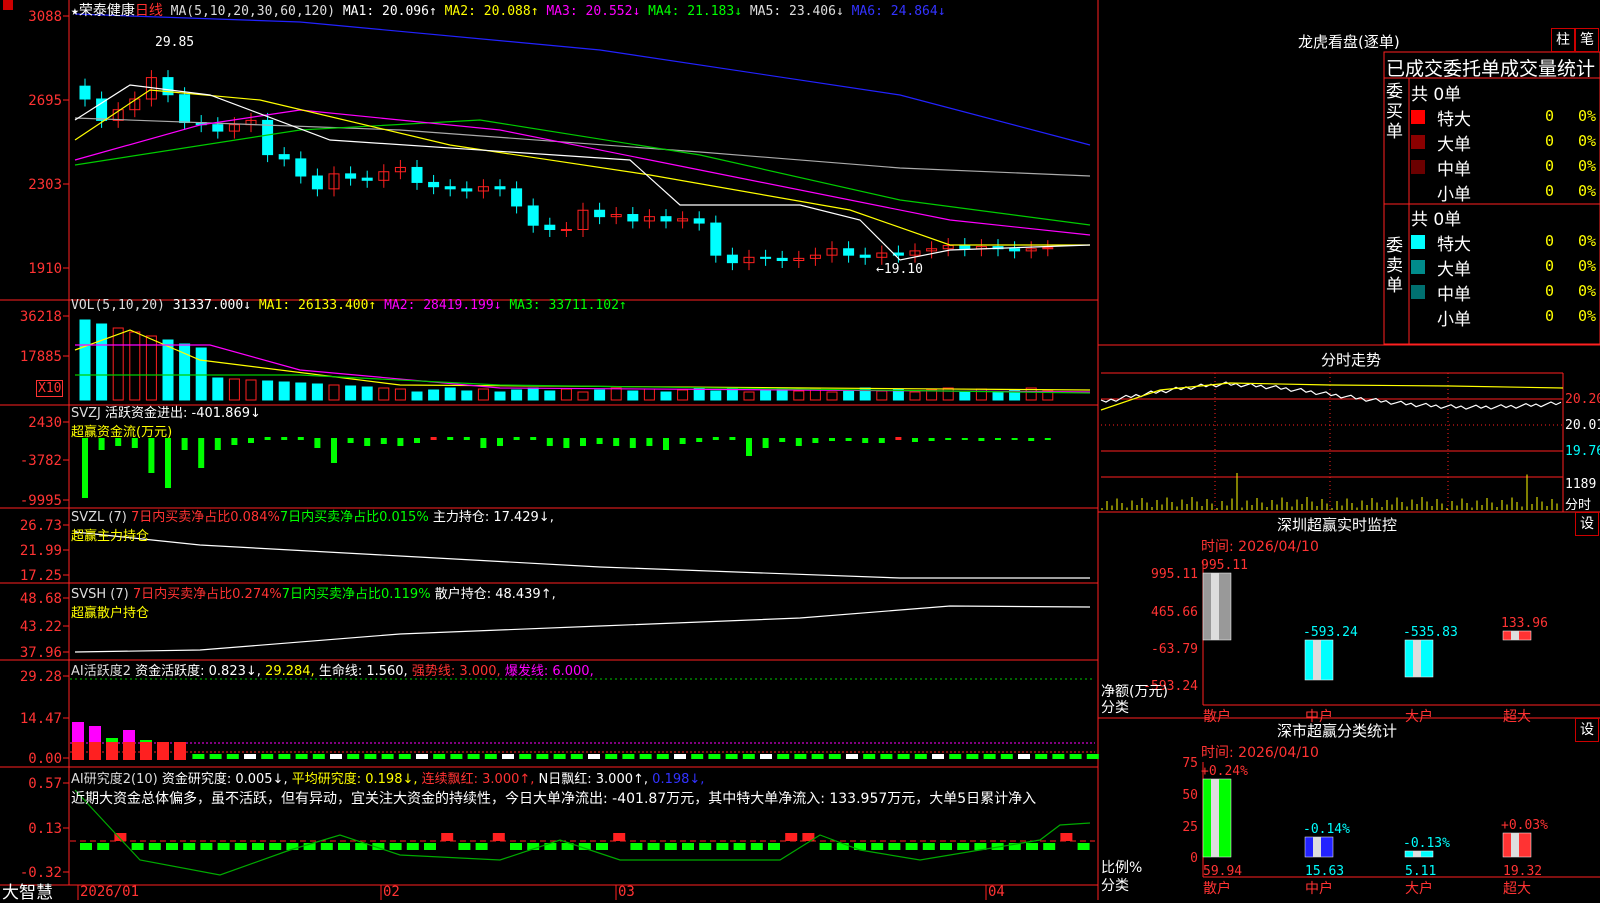 The height and width of the screenshot is (903, 1600). What do you see at coordinates (583, 368) in the screenshot?
I see `vol-ma2-line` at bounding box center [583, 368].